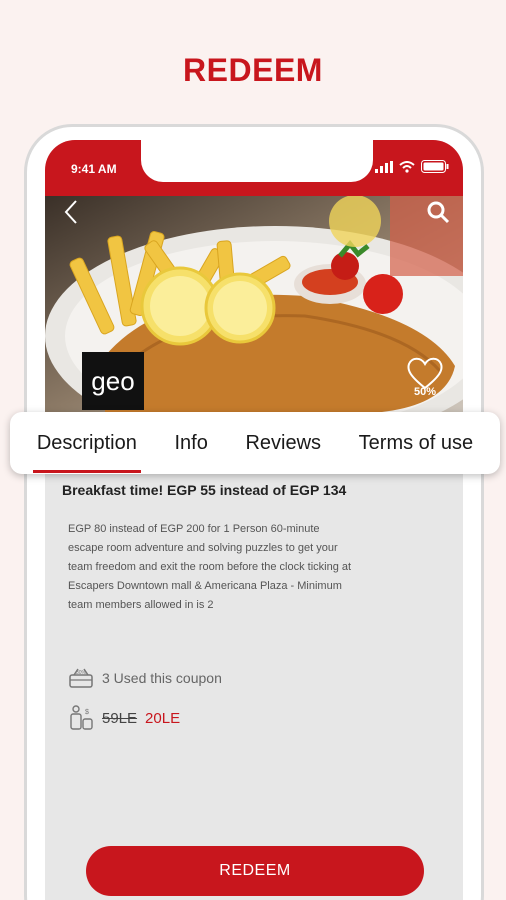 Image resolution: width=506 pixels, height=900 pixels. What do you see at coordinates (94, 169) in the screenshot?
I see `status-time: 9:41 AM` at bounding box center [94, 169].